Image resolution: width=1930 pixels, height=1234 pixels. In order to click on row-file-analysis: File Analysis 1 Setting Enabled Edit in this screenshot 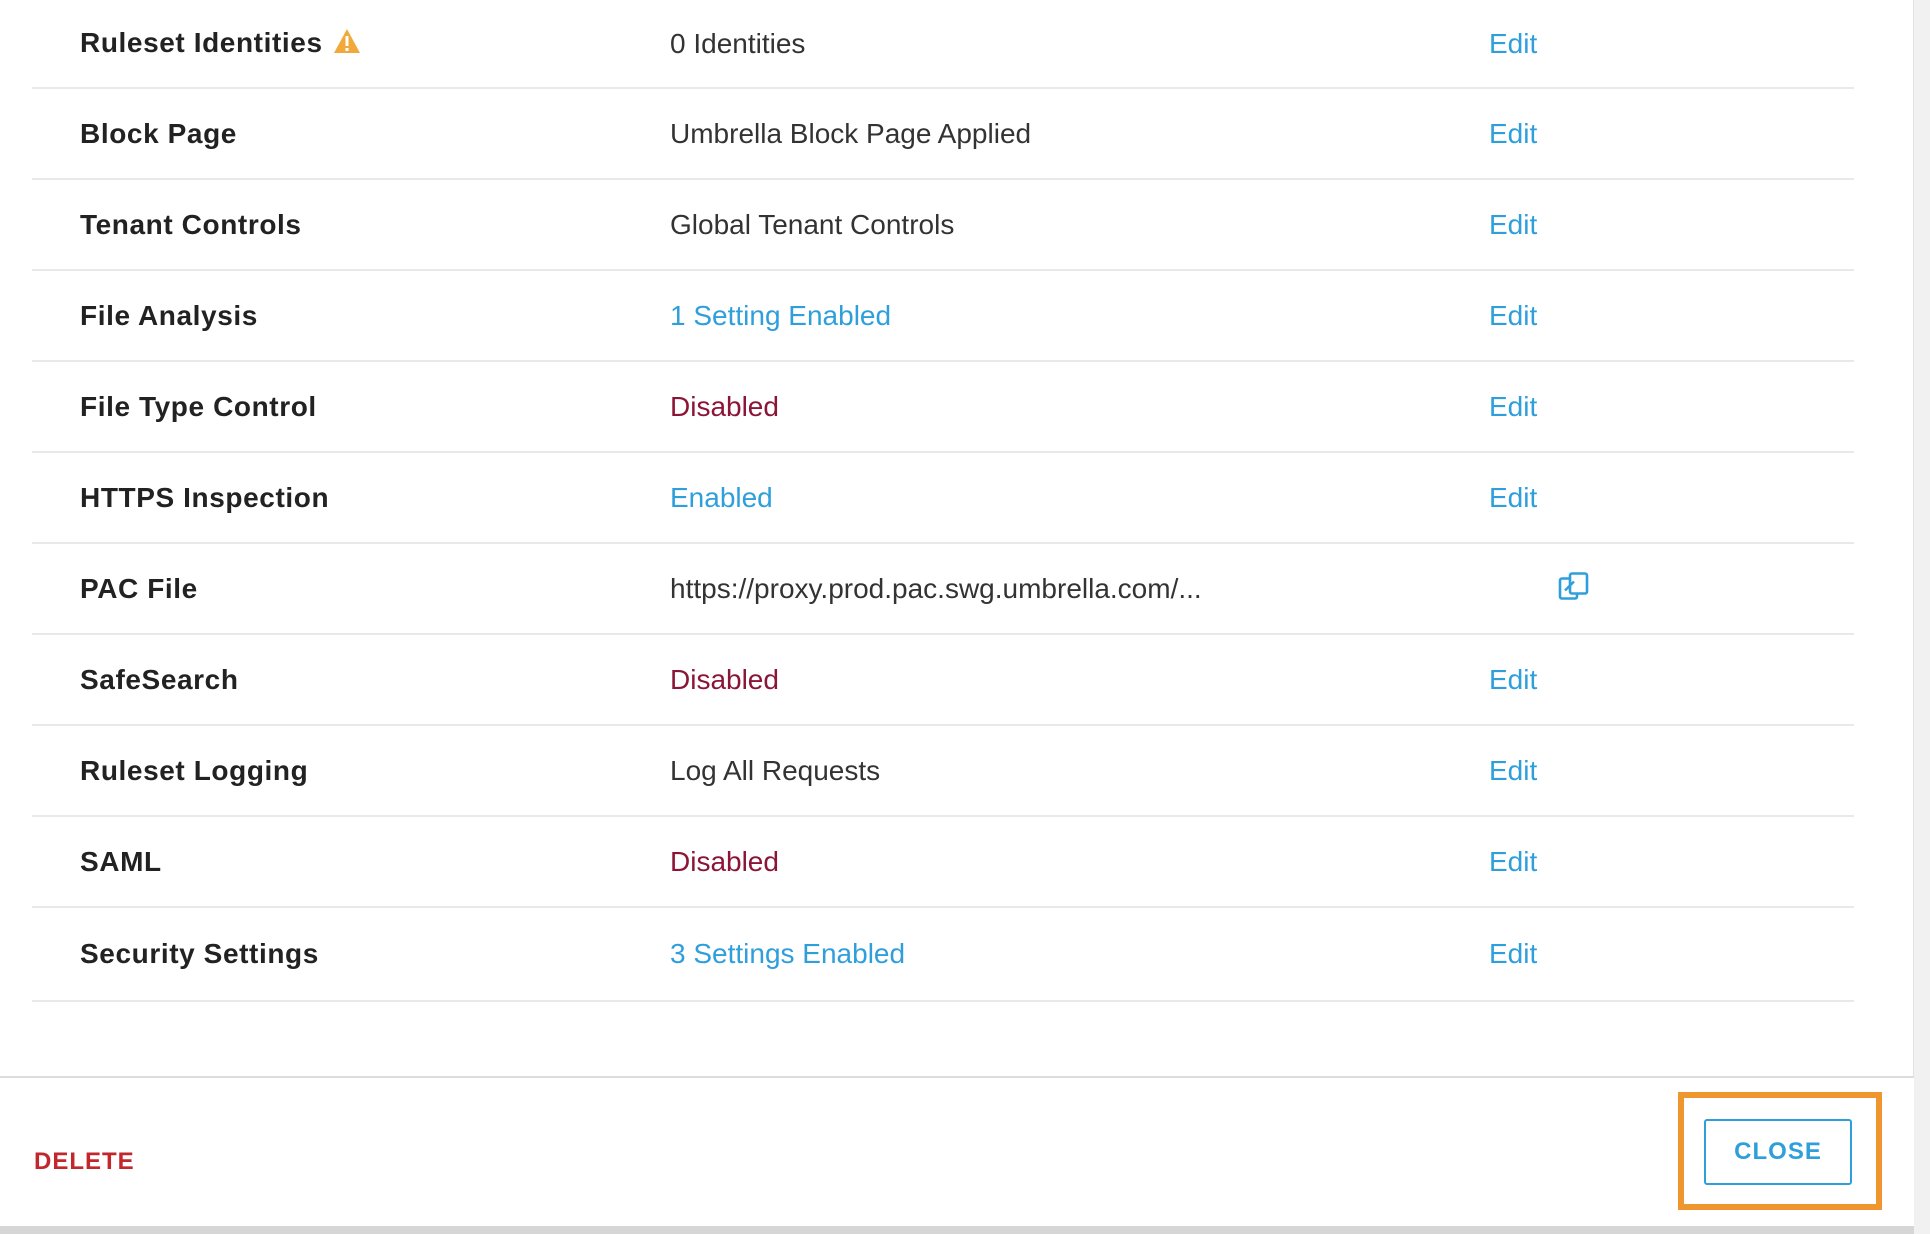, I will do `click(943, 316)`.